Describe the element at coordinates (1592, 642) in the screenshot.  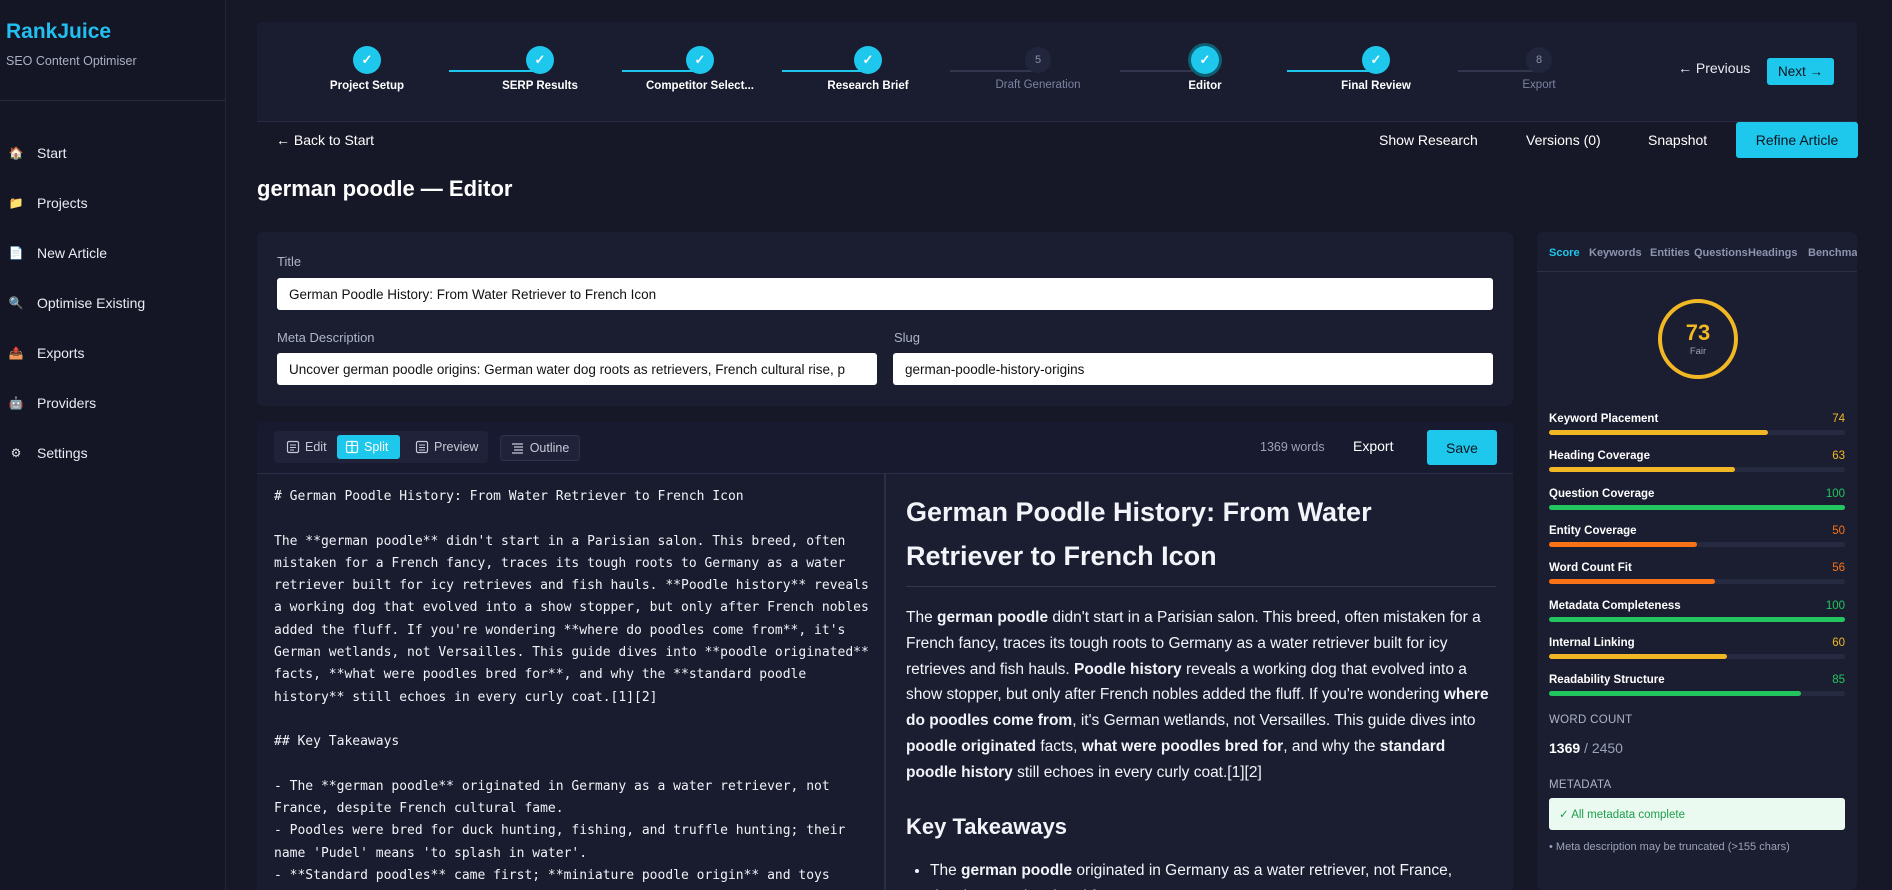
I see `metric-name: Internal Linking` at that location.